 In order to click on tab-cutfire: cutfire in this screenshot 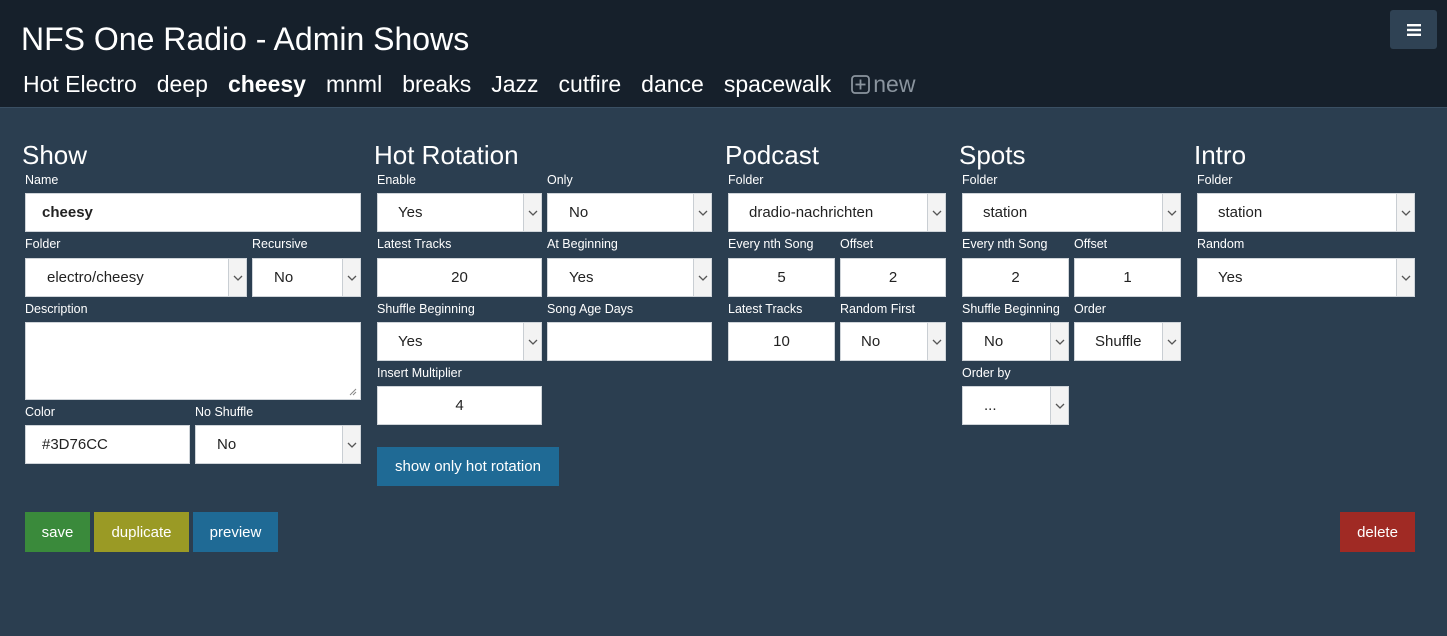, I will do `click(590, 84)`.